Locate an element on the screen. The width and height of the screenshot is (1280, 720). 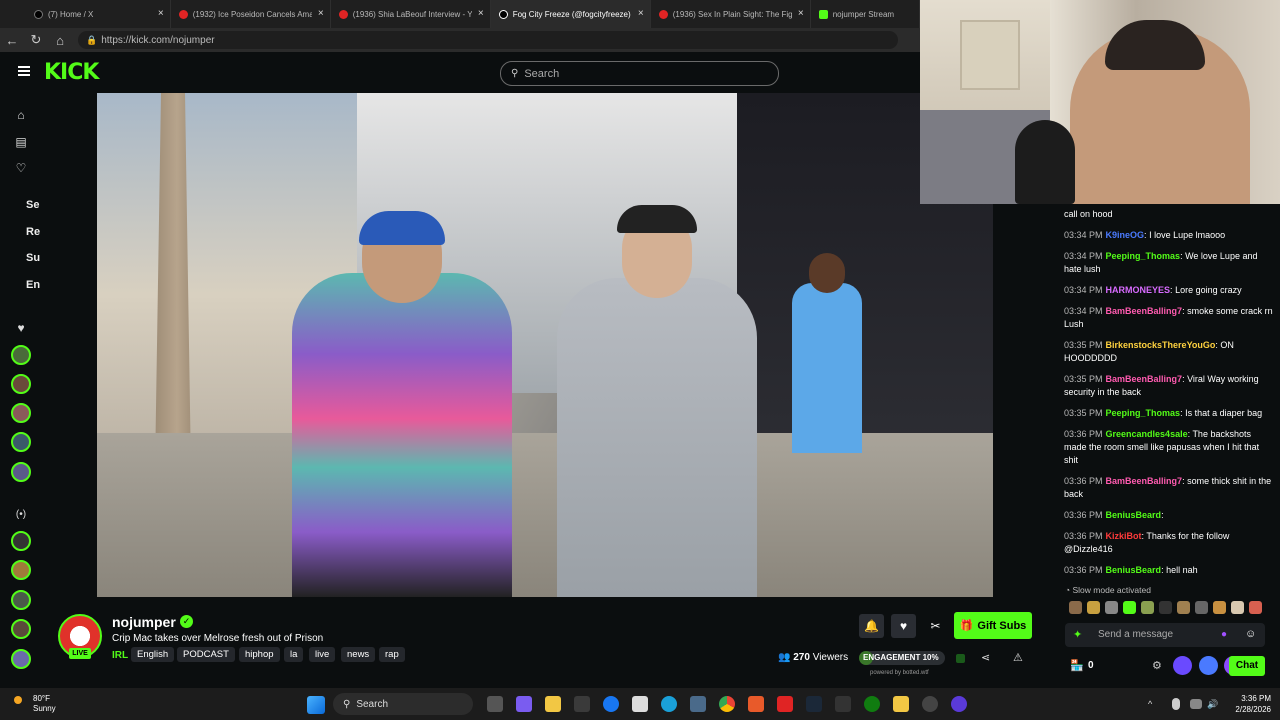
windows-start-icon is located at coordinates (316, 705).